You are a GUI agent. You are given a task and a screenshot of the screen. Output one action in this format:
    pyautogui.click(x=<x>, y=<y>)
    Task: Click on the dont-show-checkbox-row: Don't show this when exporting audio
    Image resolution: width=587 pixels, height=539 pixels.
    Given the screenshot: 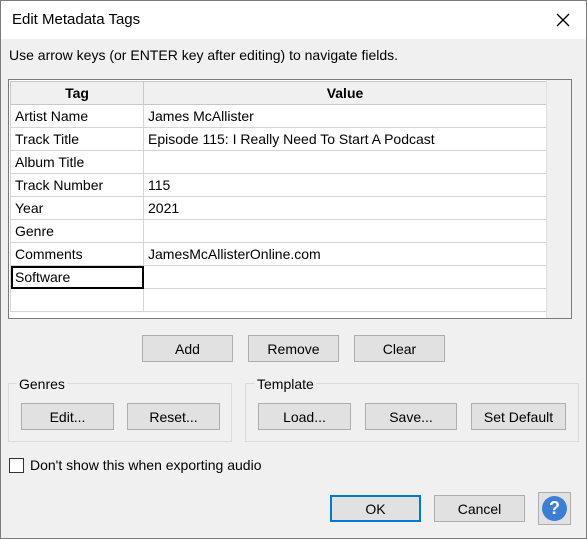 What is the action you would take?
    pyautogui.click(x=135, y=465)
    